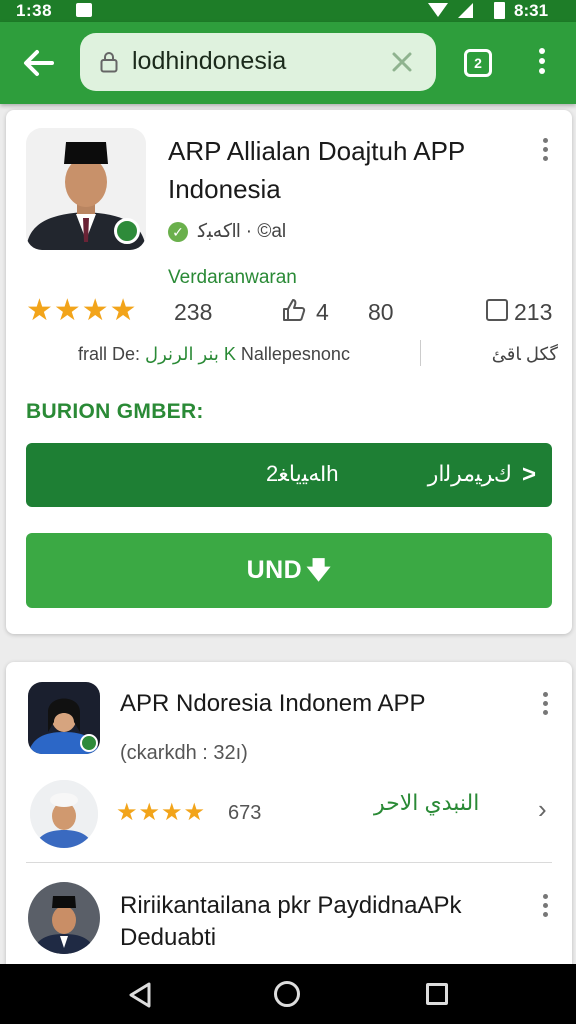 This screenshot has height=1024, width=576. I want to click on info-left: frall De: بنر الرنرل K Nallepesnonc, so click(214, 354).